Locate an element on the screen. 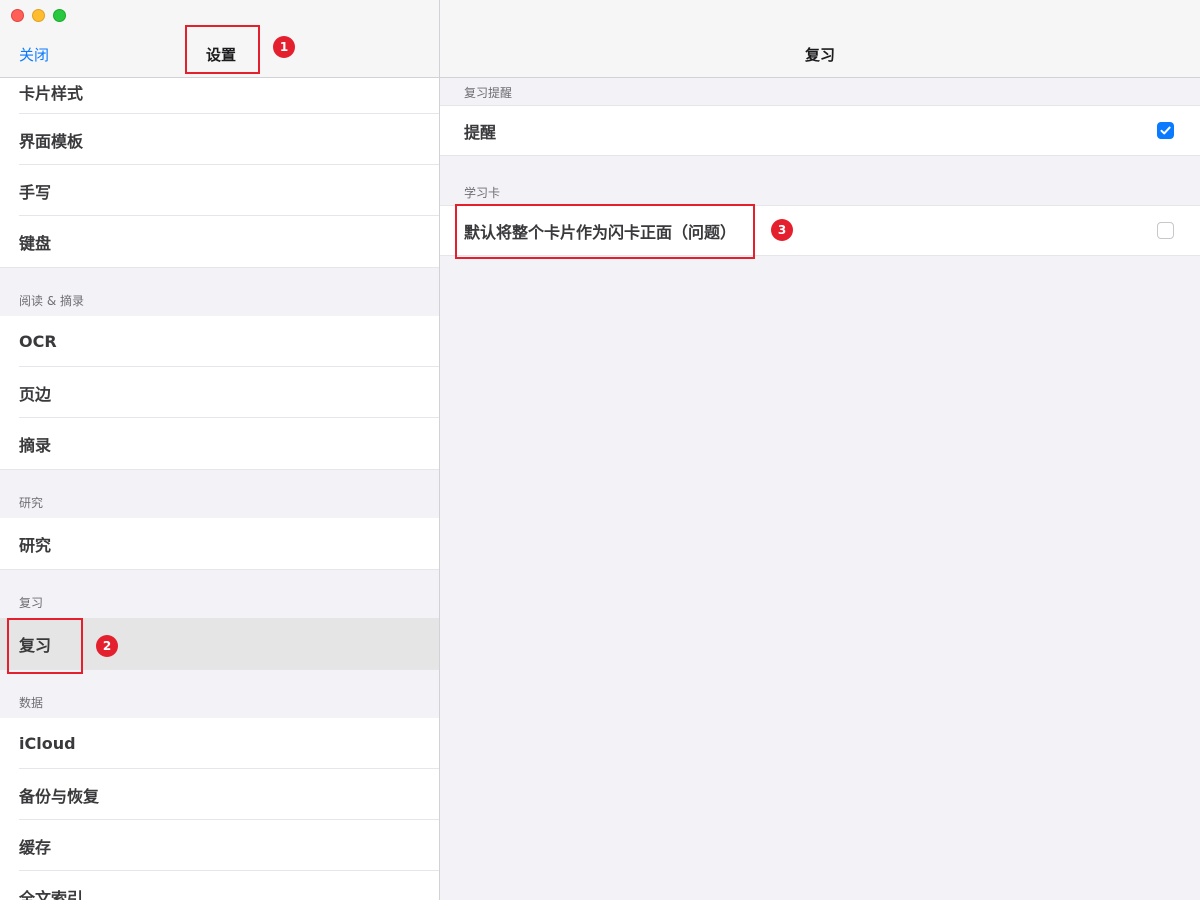 This screenshot has width=1200, height=900. sidebar-item-backup-restore: 备份与恢复 is located at coordinates (219, 794).